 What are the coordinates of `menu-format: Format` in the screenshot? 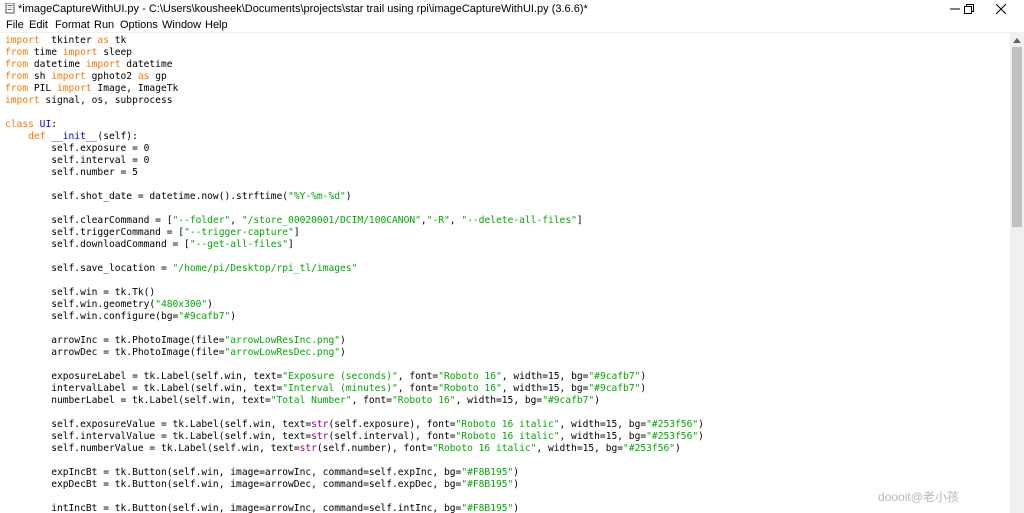 It's located at (72, 25).